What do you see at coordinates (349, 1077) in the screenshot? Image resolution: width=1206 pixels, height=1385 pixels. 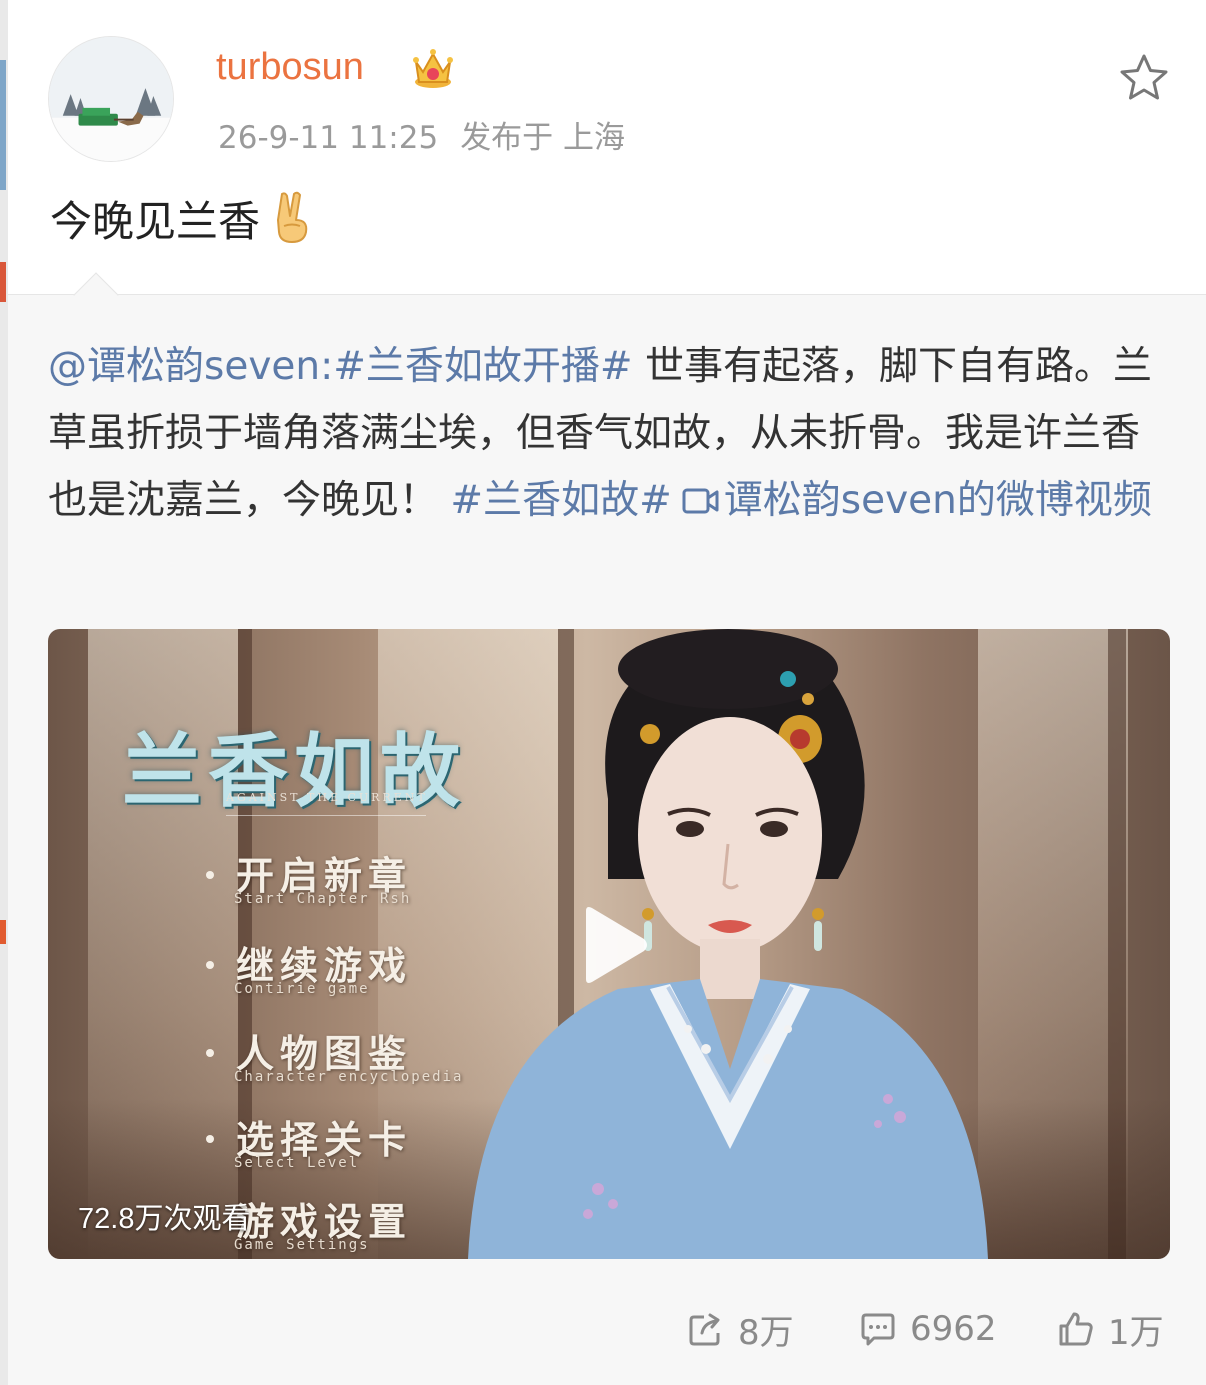 I see `menu-item-en: Character encyclopedia` at bounding box center [349, 1077].